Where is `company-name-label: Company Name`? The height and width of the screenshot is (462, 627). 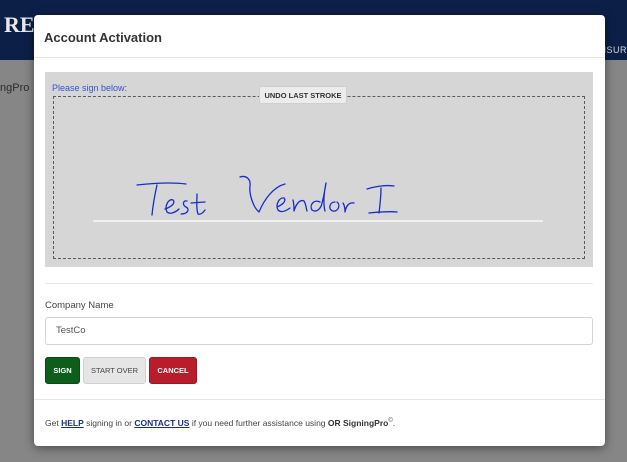
company-name-label: Company Name is located at coordinates (79, 305).